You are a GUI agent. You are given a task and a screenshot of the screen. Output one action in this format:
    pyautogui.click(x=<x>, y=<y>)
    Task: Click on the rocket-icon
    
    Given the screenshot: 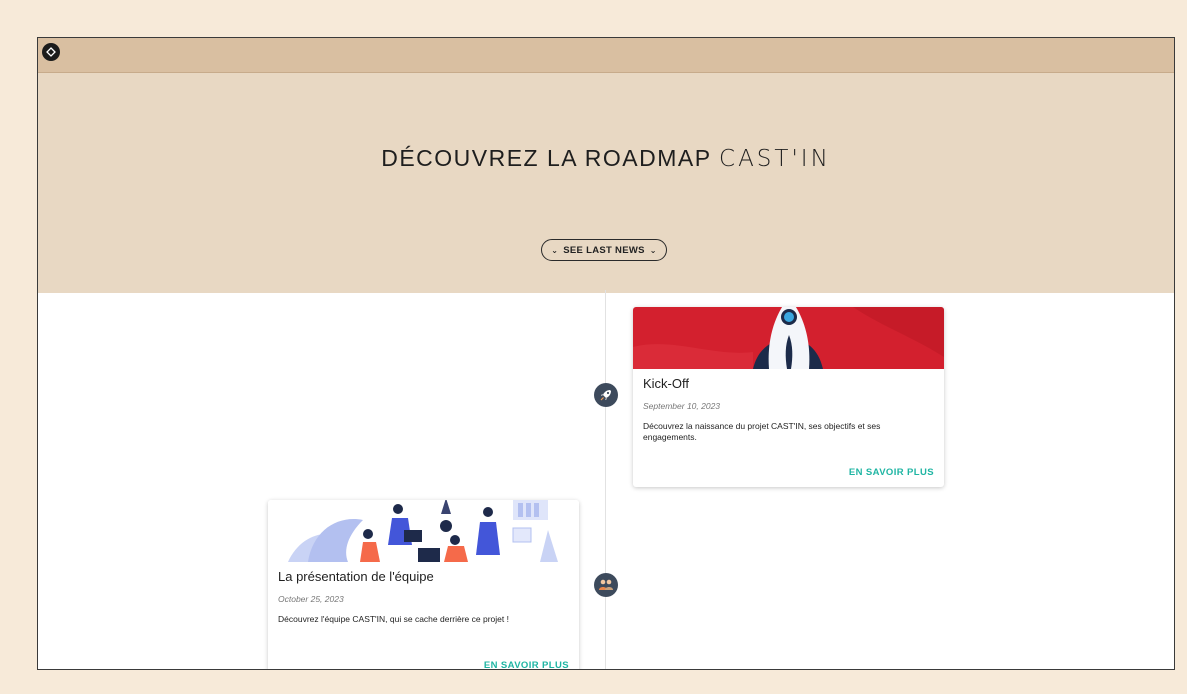 What is the action you would take?
    pyautogui.click(x=606, y=395)
    